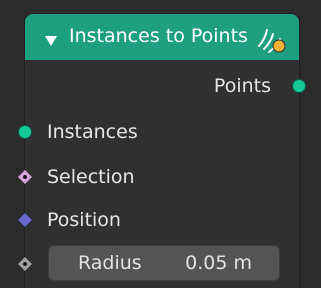 The height and width of the screenshot is (288, 321). I want to click on instances-input-label: Instances, so click(92, 132).